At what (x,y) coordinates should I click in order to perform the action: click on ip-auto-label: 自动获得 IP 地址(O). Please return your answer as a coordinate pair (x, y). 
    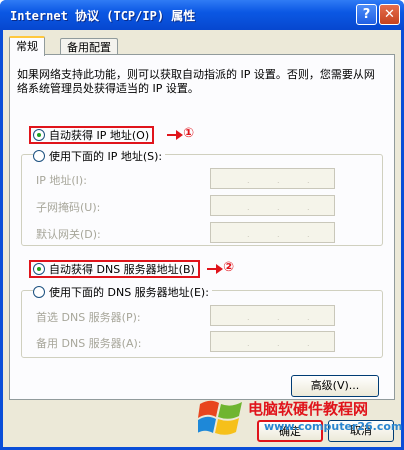
    Looking at the image, I should click on (99, 135).